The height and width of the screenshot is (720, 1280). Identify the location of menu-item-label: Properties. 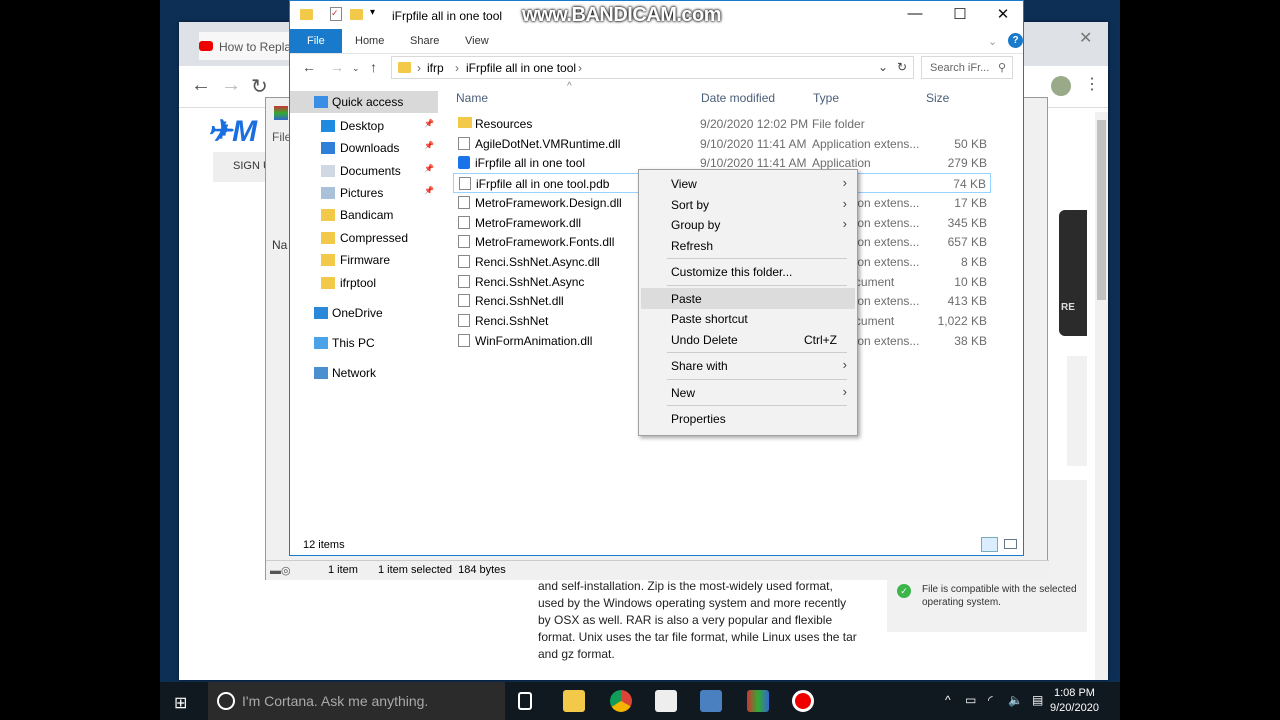
(698, 419).